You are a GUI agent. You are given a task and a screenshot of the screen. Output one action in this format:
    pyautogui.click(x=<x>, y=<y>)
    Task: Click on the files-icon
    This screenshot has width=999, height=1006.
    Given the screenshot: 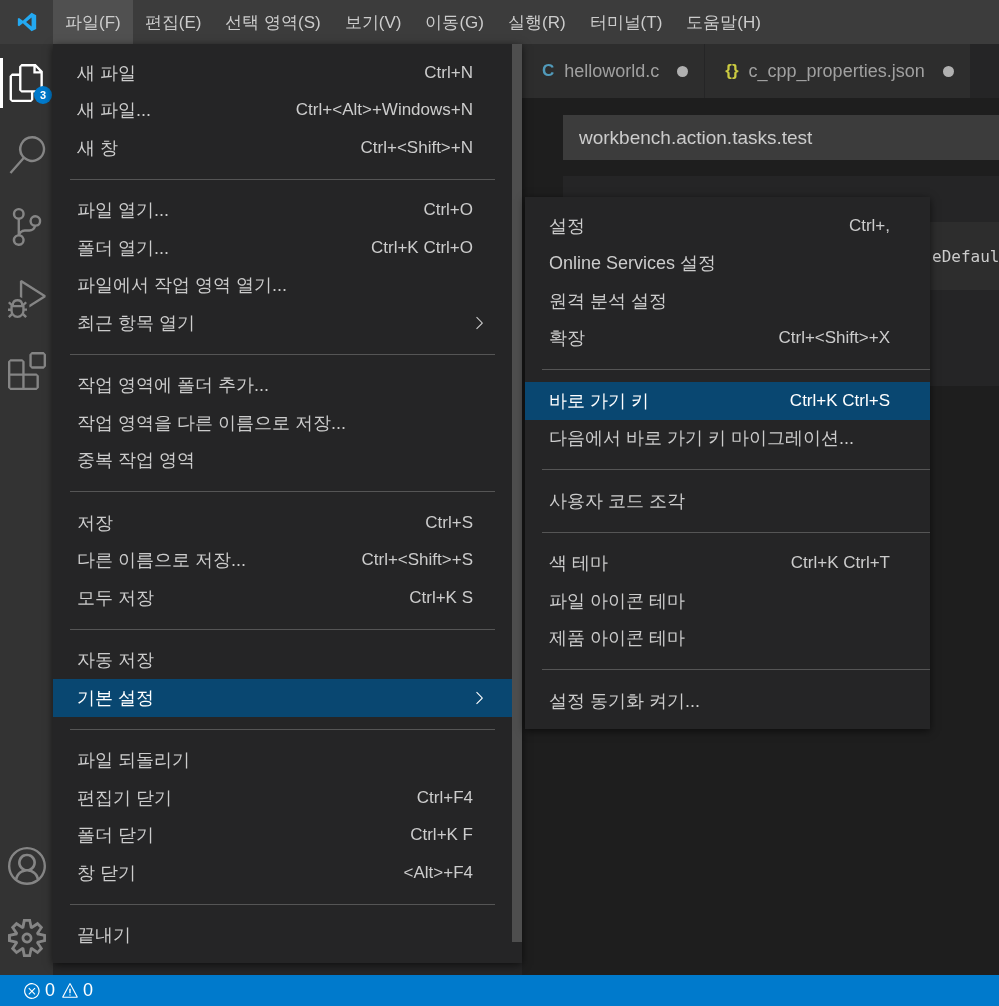 What is the action you would take?
    pyautogui.click(x=26, y=83)
    